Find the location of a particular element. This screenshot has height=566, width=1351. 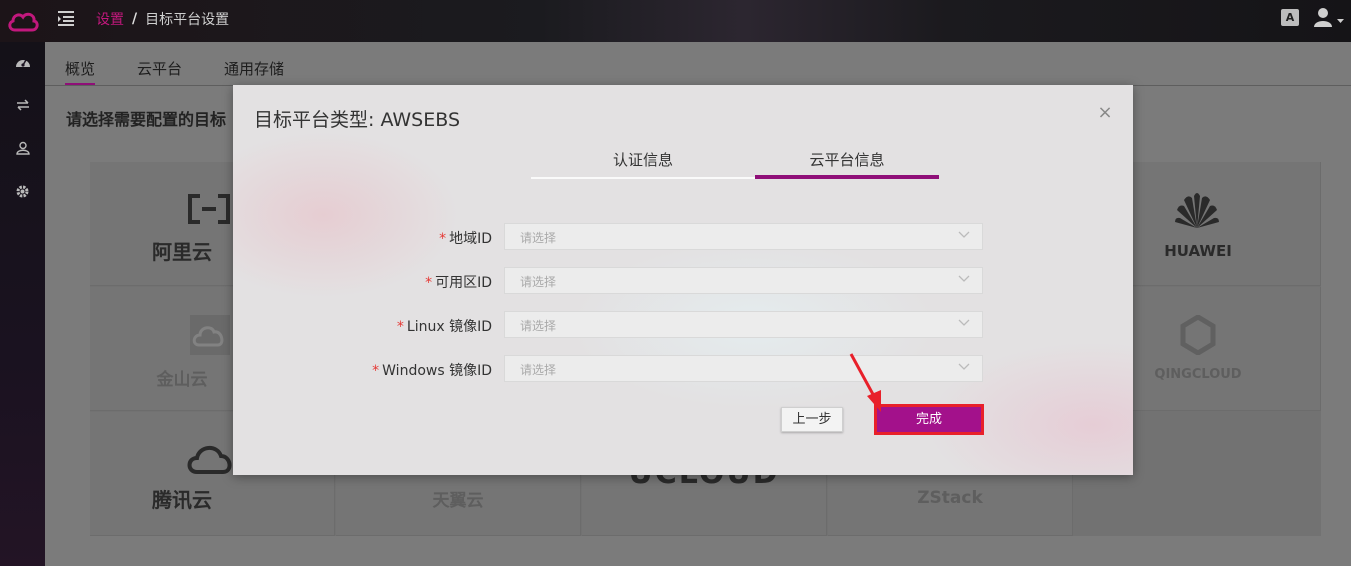

breadcrumb: 设置 / 目标平台设置 is located at coordinates (162, 19).